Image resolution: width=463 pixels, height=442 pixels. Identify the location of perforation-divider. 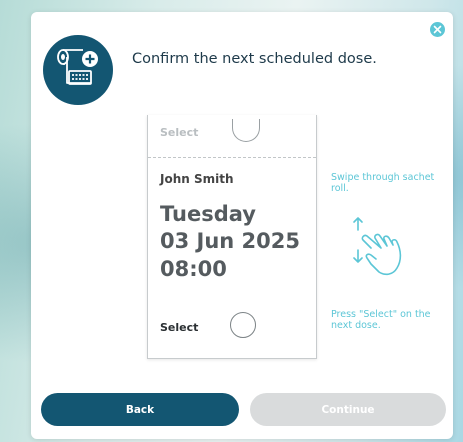
(232, 157).